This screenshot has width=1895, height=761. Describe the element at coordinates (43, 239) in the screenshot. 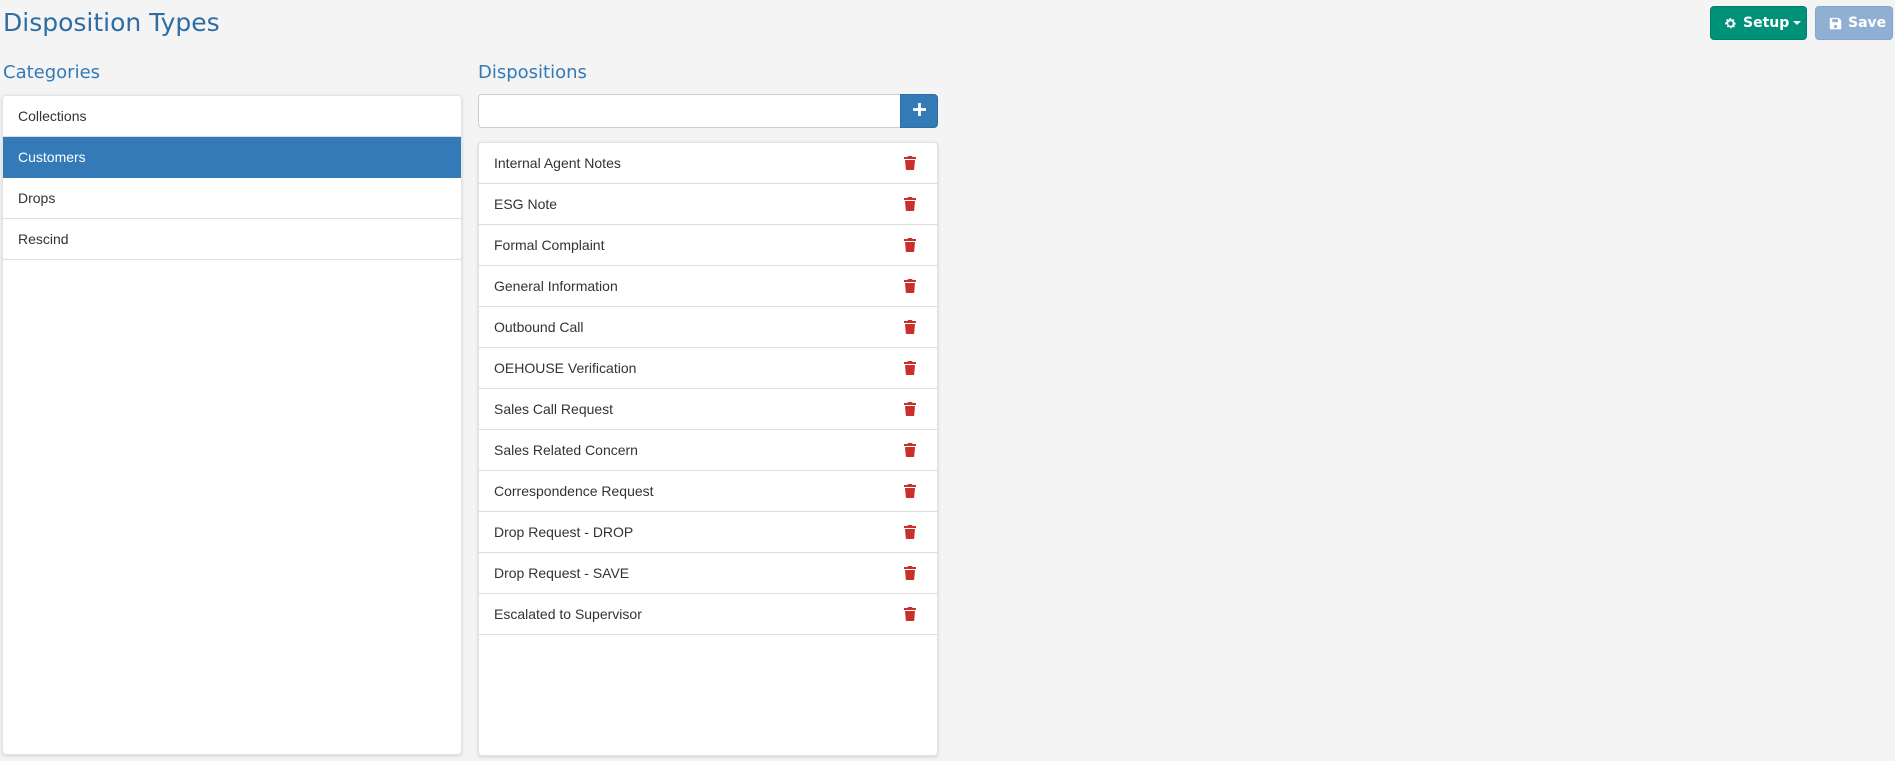

I see `category-label: Rescind` at that location.